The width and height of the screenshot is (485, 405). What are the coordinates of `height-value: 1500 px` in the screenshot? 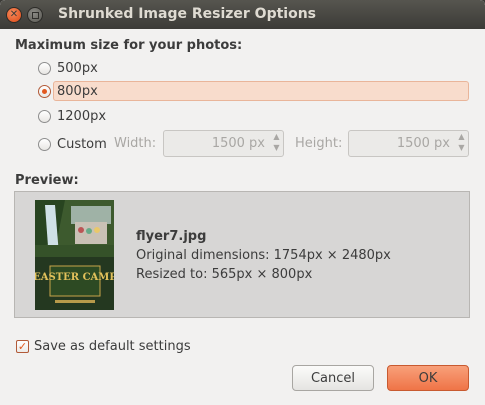 It's located at (423, 143).